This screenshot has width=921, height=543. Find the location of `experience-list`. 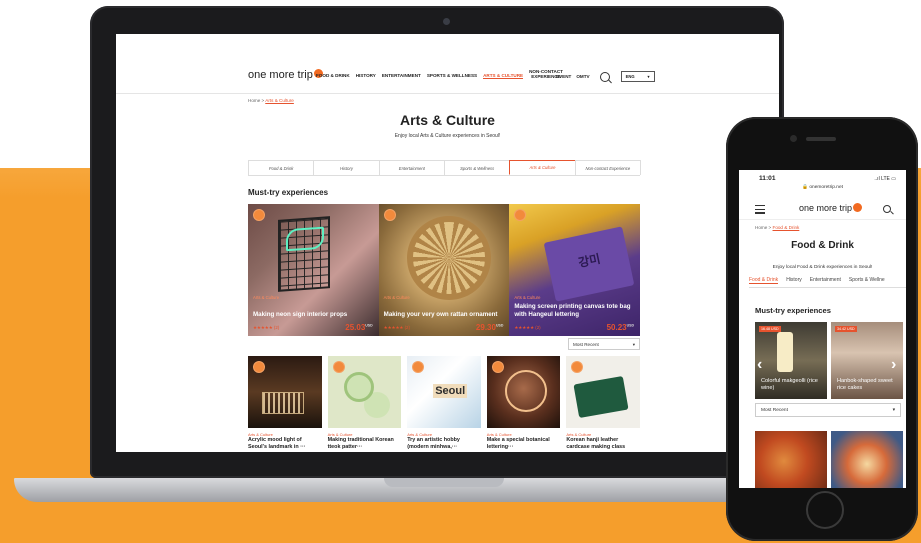

experience-list is located at coordinates (830, 459).